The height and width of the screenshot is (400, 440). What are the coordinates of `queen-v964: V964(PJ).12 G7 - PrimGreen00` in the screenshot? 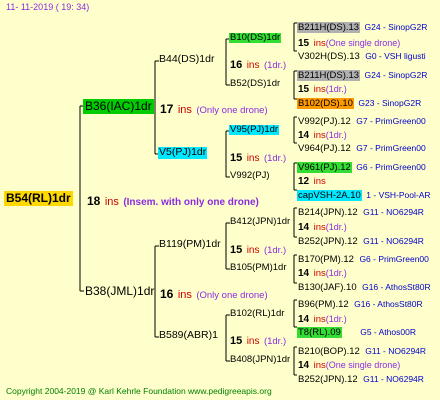 It's located at (361, 147).